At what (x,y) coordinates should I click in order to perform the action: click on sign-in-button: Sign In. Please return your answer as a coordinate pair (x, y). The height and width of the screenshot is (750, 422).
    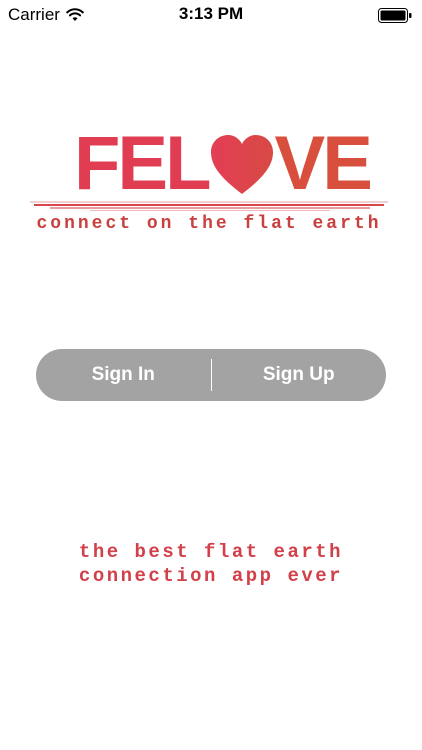
    Looking at the image, I should click on (123, 375).